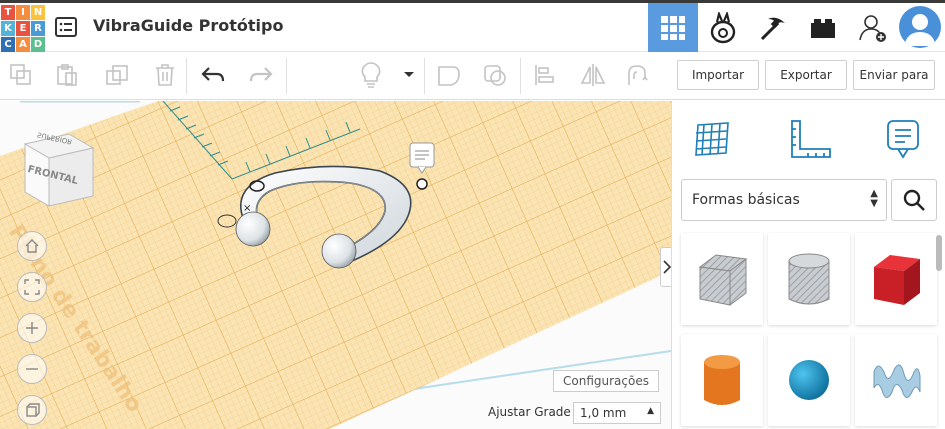  Describe the element at coordinates (472, 76) in the screenshot. I see `edit-toolbar: Importar Exportar Enviar para` at that location.